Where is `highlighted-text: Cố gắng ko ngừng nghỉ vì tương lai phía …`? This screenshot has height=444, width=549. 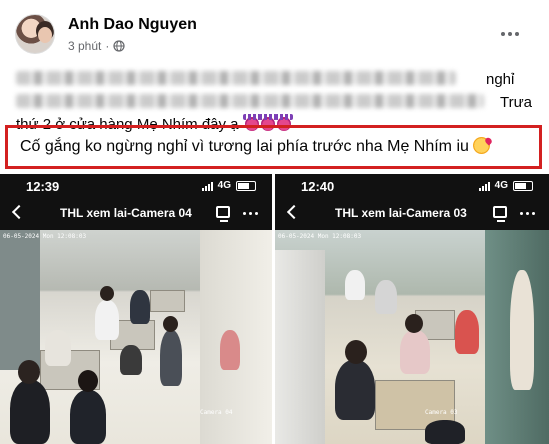 highlighted-text: Cố gắng ko ngừng nghỉ vì tương lai phía … is located at coordinates (244, 146).